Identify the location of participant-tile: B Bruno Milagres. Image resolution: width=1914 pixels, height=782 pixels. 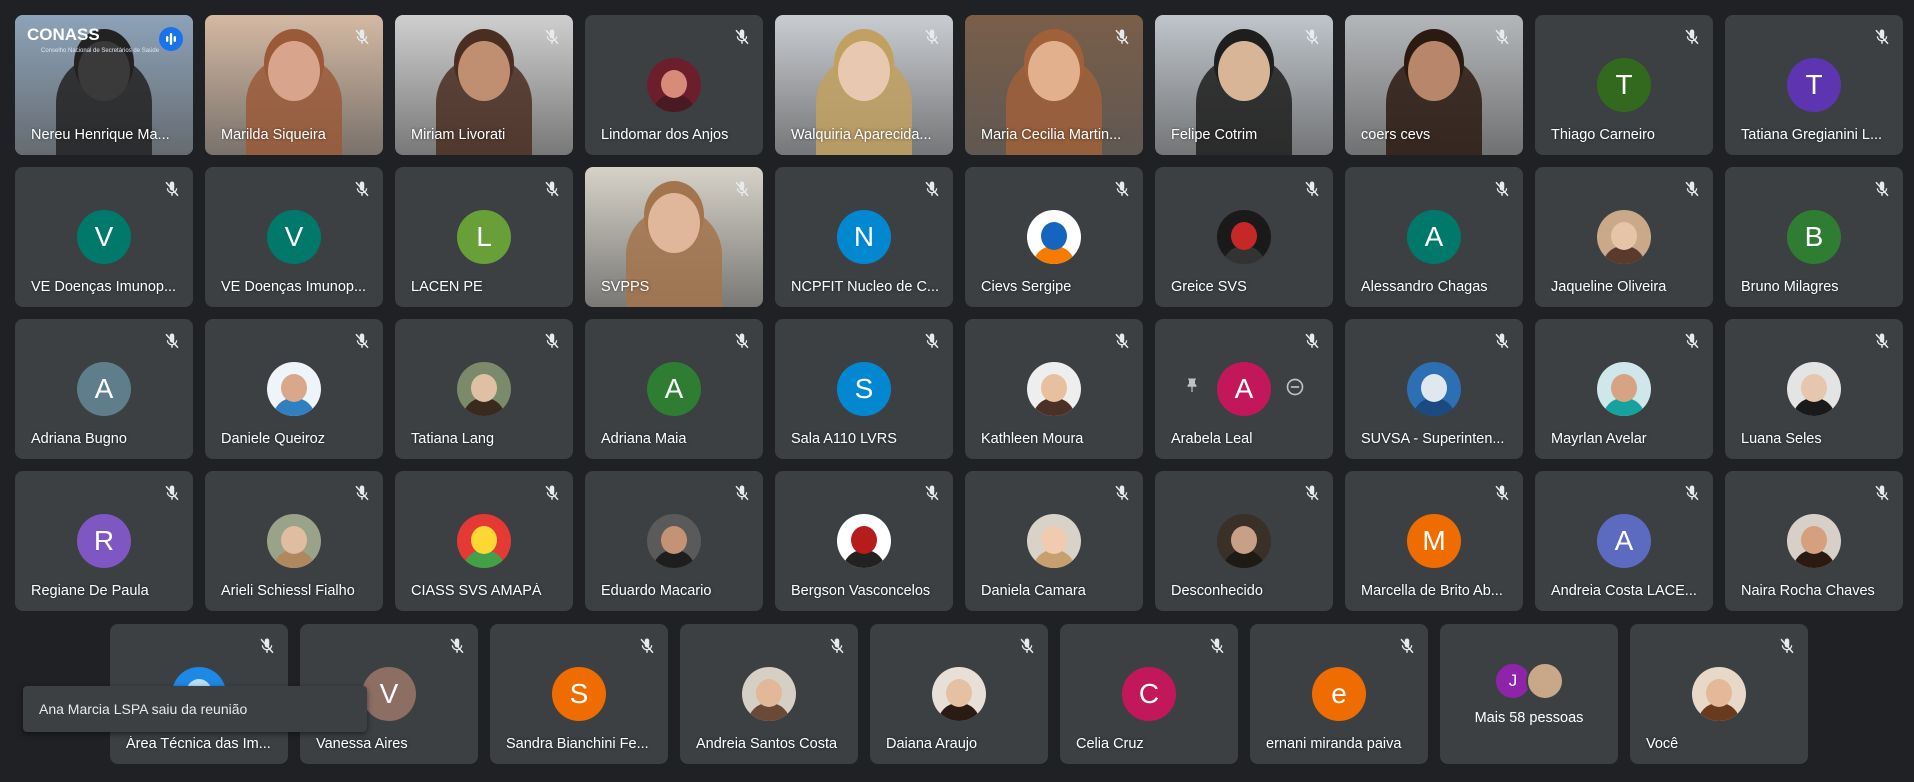
(1814, 237).